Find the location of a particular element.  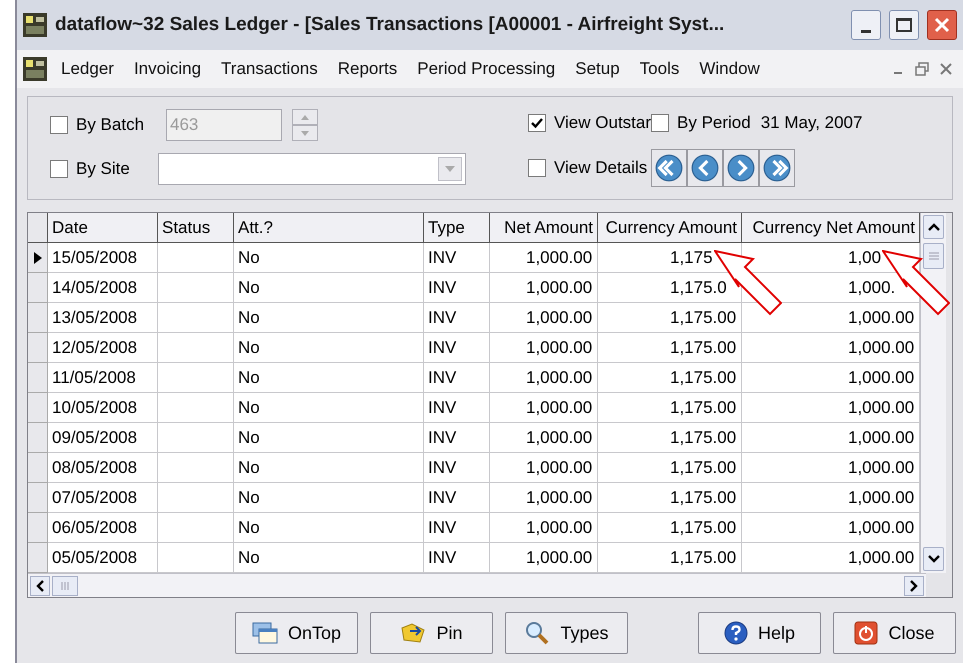

next-record-icon is located at coordinates (741, 168).